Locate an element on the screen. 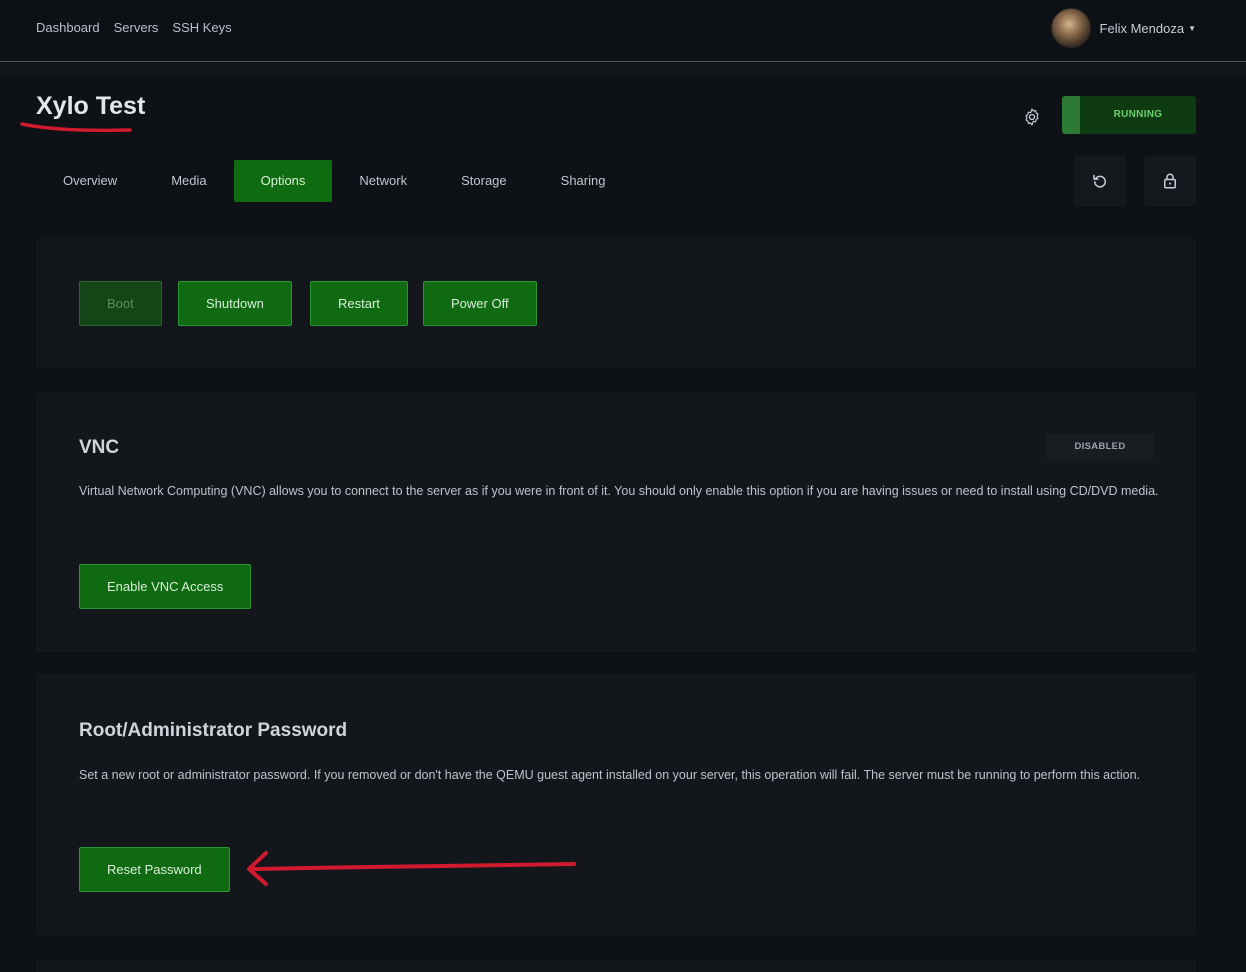 This screenshot has width=1246, height=972. shutdown-button: Shutdown is located at coordinates (235, 303).